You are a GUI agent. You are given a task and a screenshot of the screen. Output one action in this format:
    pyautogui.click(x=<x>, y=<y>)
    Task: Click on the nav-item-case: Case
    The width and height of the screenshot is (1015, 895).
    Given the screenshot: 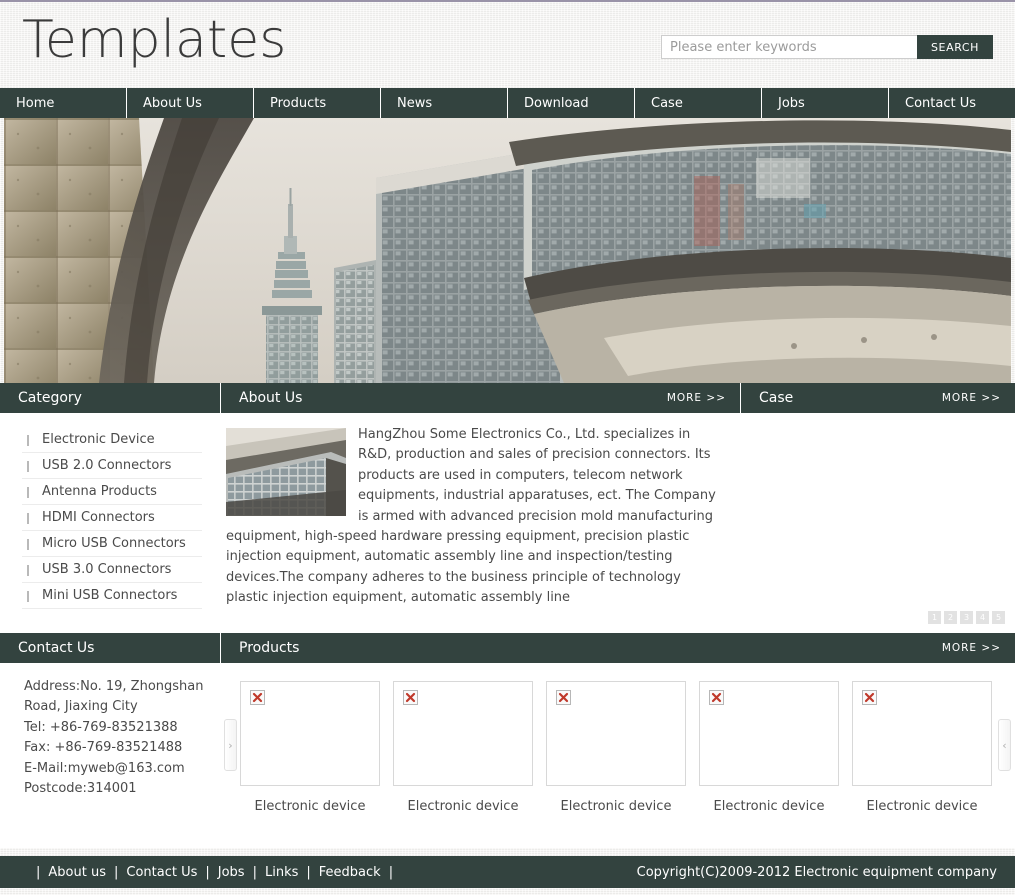 What is the action you would take?
    pyautogui.click(x=698, y=103)
    